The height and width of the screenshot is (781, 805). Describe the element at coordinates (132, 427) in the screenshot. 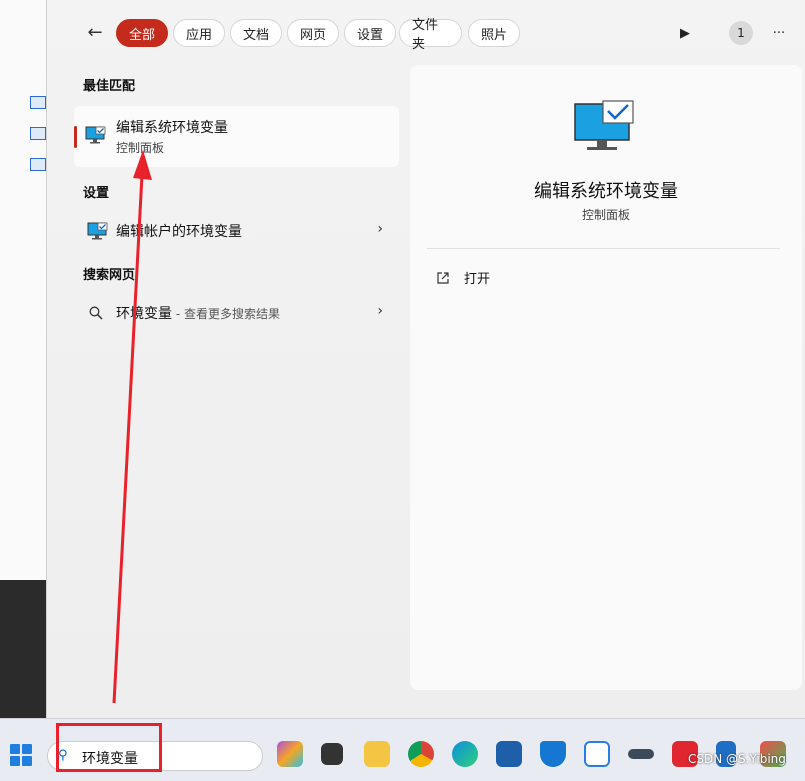

I see `annotation-arrow` at that location.